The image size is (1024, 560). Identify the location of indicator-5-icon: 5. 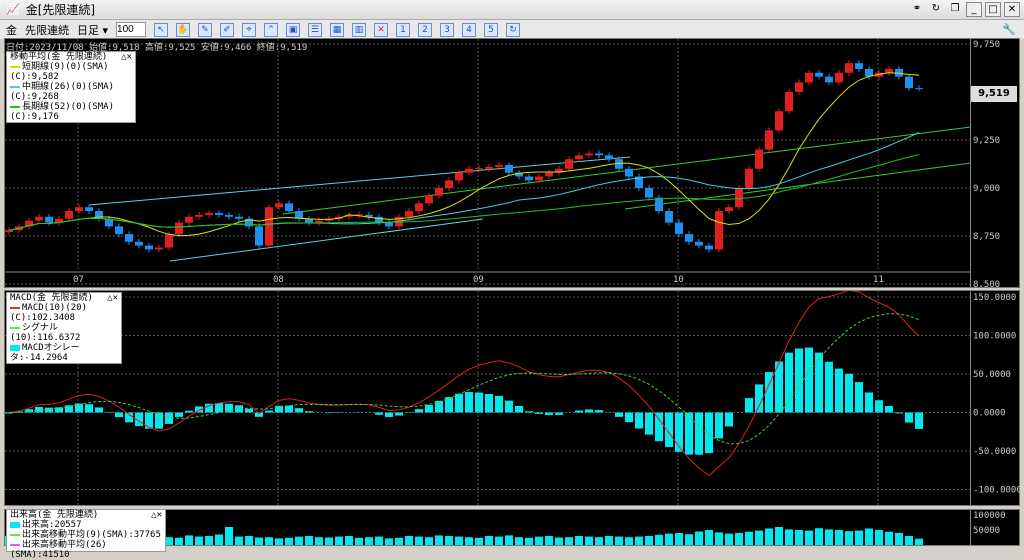
(491, 30).